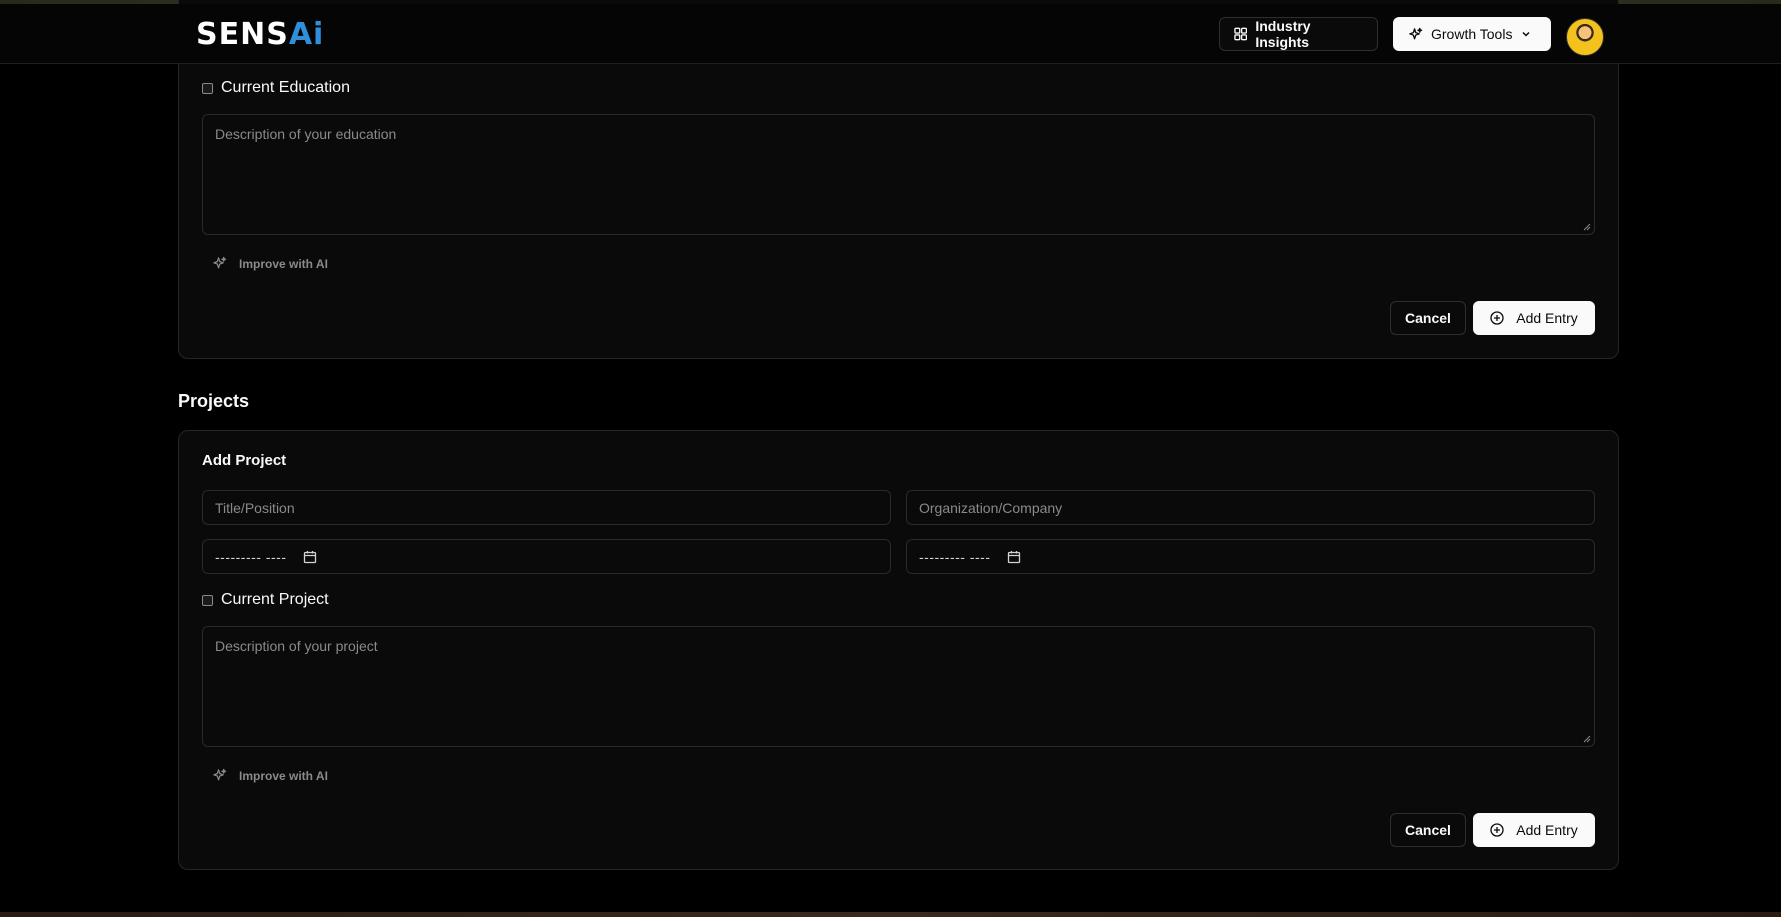 This screenshot has height=917, width=1781. What do you see at coordinates (260, 34) in the screenshot?
I see `sensai-logo: SENS Ai` at bounding box center [260, 34].